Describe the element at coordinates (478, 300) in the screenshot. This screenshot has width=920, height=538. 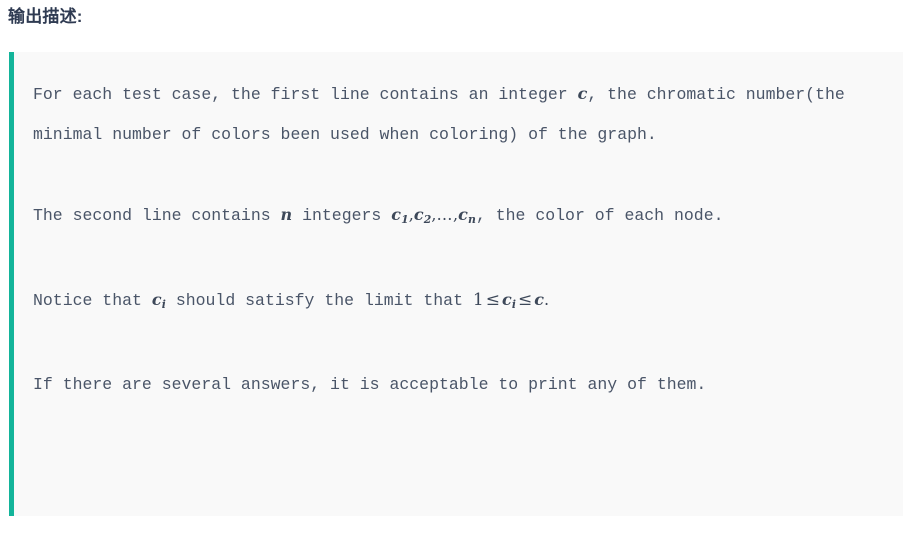
I see `math-number-one: 1` at that location.